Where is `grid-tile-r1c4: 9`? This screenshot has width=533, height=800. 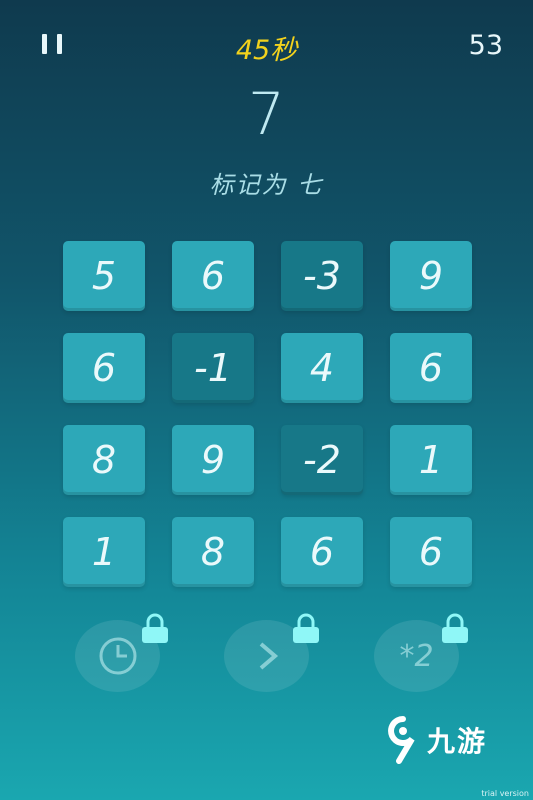
grid-tile-r1c4: 9 is located at coordinates (431, 276).